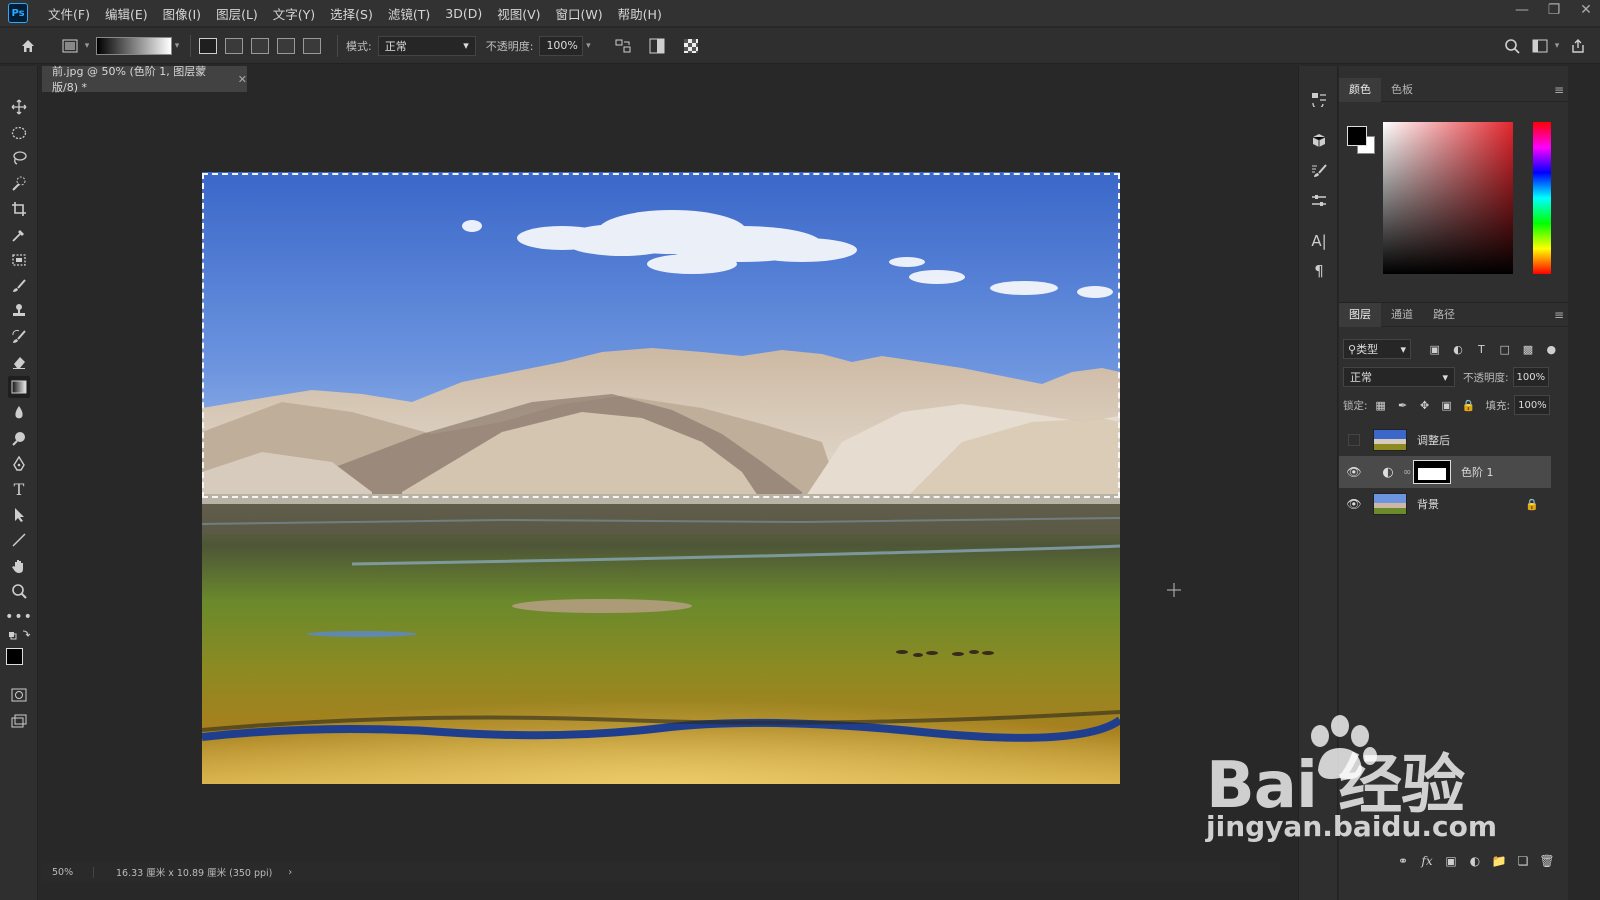 The width and height of the screenshot is (1600, 900). I want to click on layer-row-levels: 👁 ◐ ∞ 色阶 1, so click(1445, 472).